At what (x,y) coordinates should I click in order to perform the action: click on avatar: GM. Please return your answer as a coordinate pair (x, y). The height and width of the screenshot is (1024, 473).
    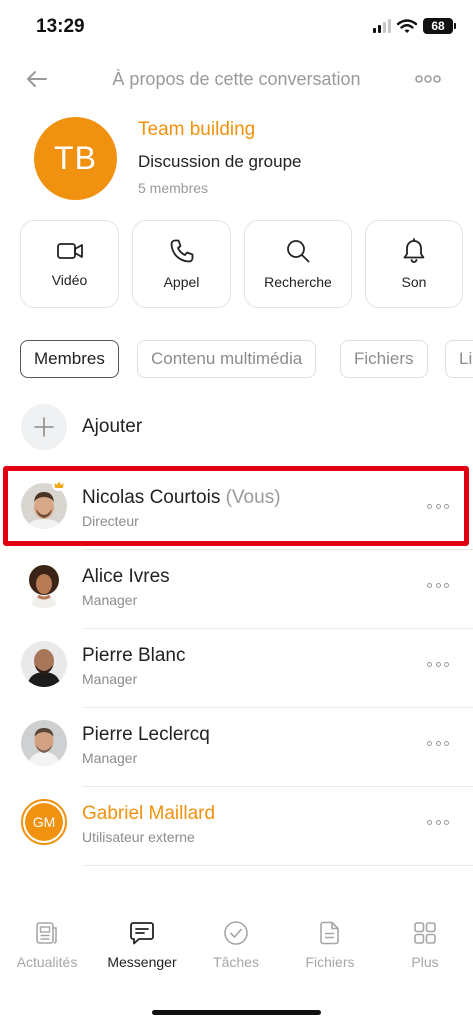
    Looking at the image, I should click on (44, 822).